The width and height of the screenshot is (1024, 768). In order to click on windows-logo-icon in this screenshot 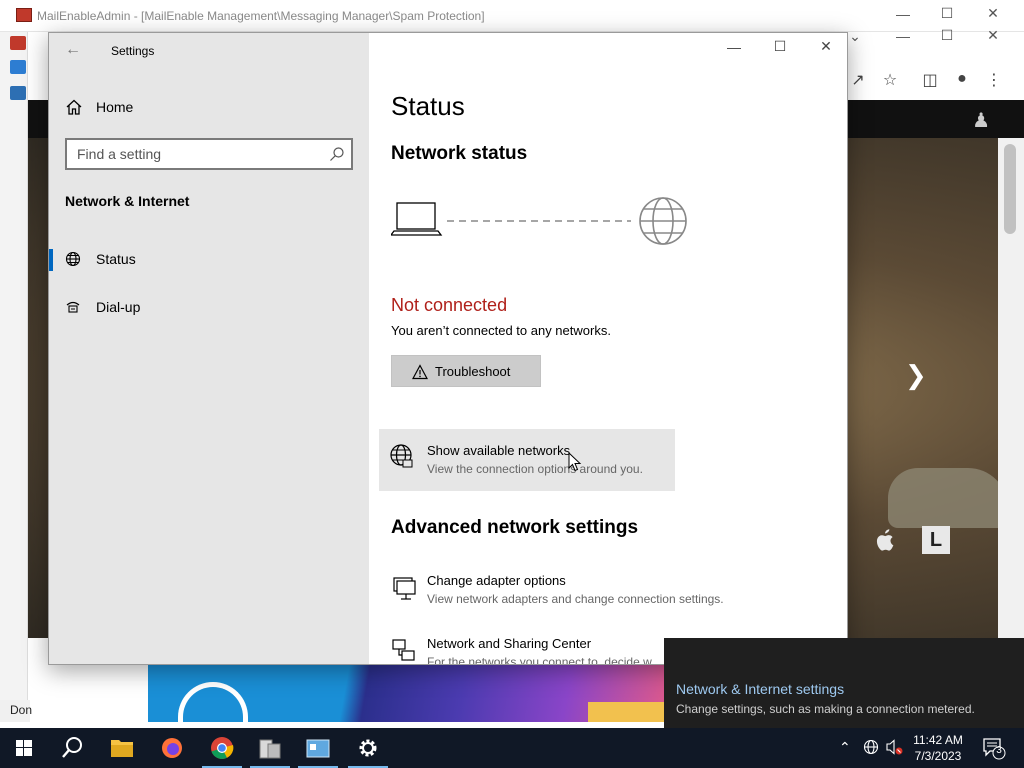, I will do `click(24, 748)`.